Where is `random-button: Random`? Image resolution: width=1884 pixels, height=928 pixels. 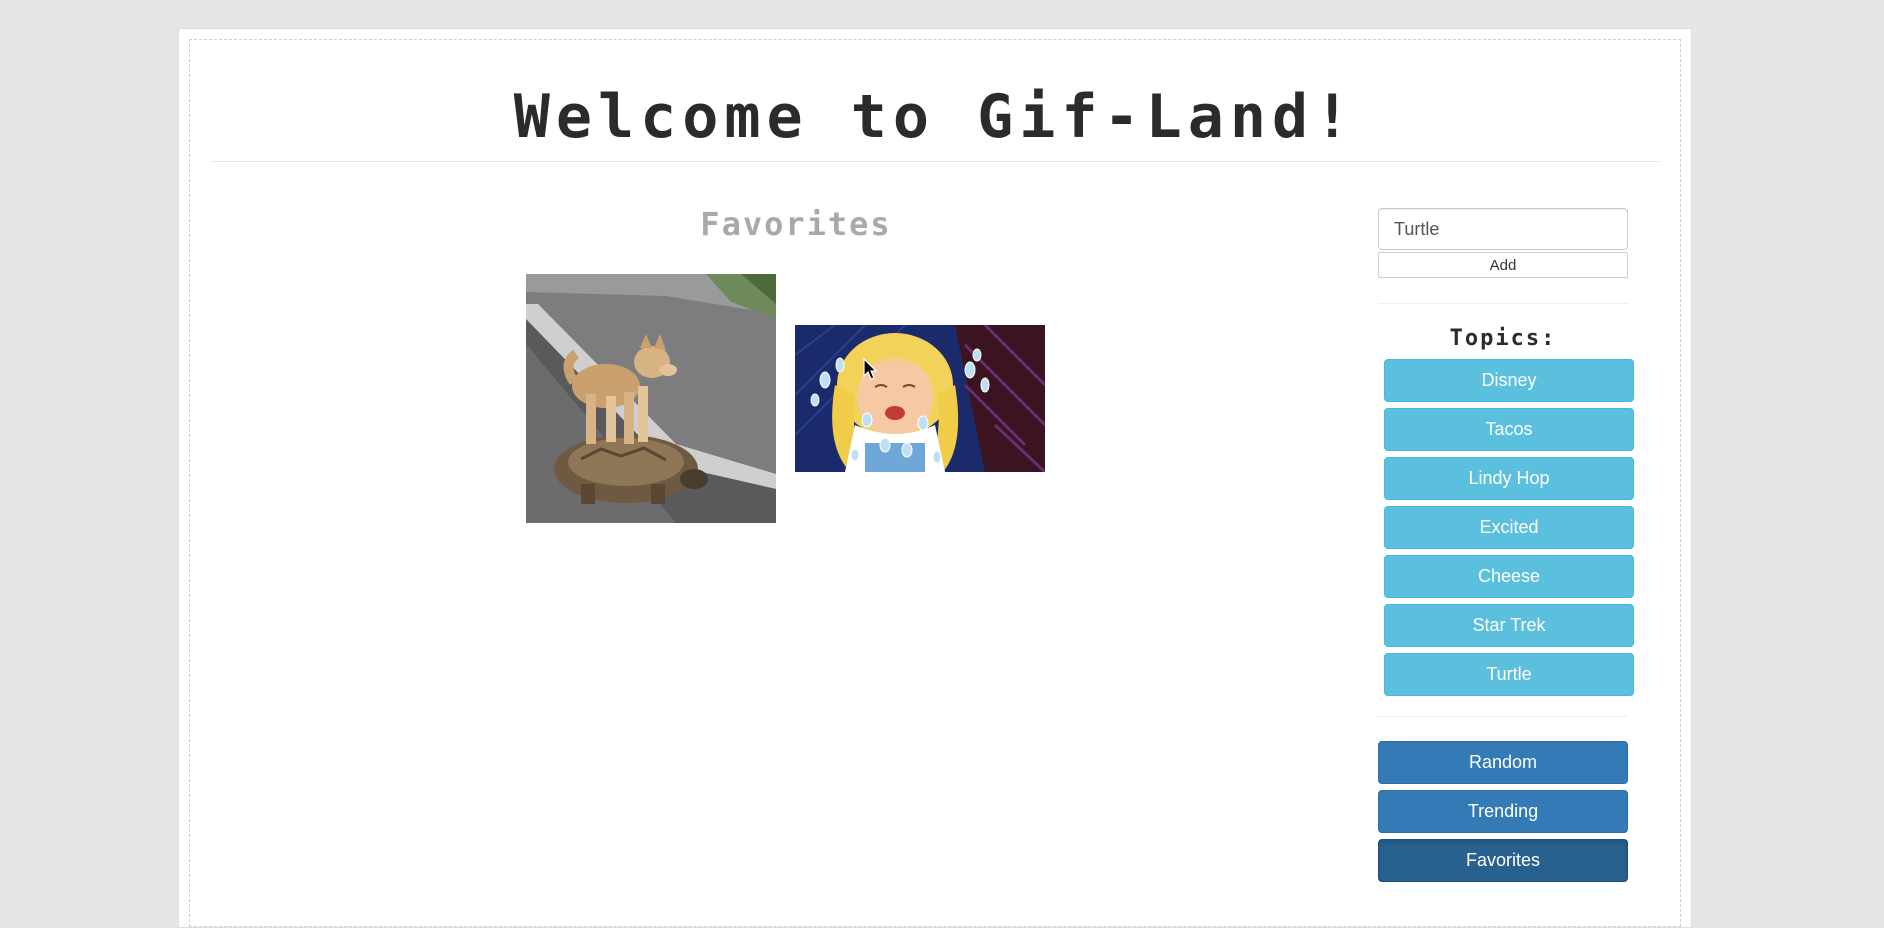
random-button: Random is located at coordinates (1503, 762).